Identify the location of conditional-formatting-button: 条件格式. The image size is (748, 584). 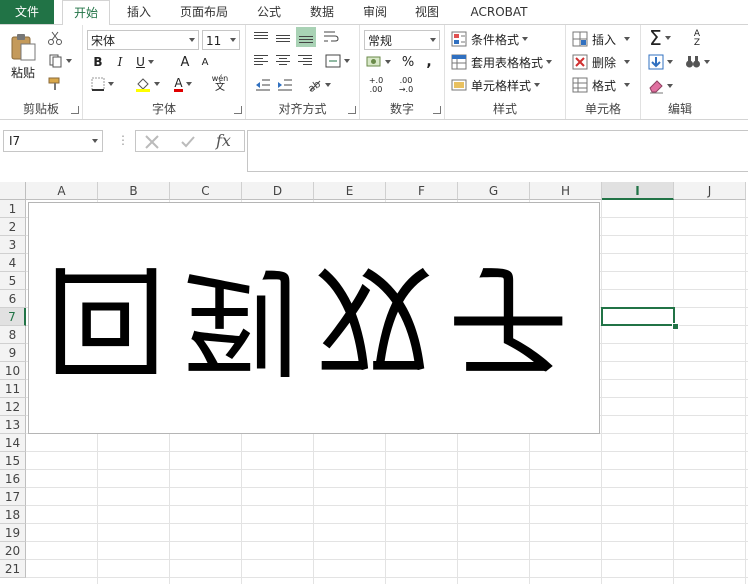
(506, 39).